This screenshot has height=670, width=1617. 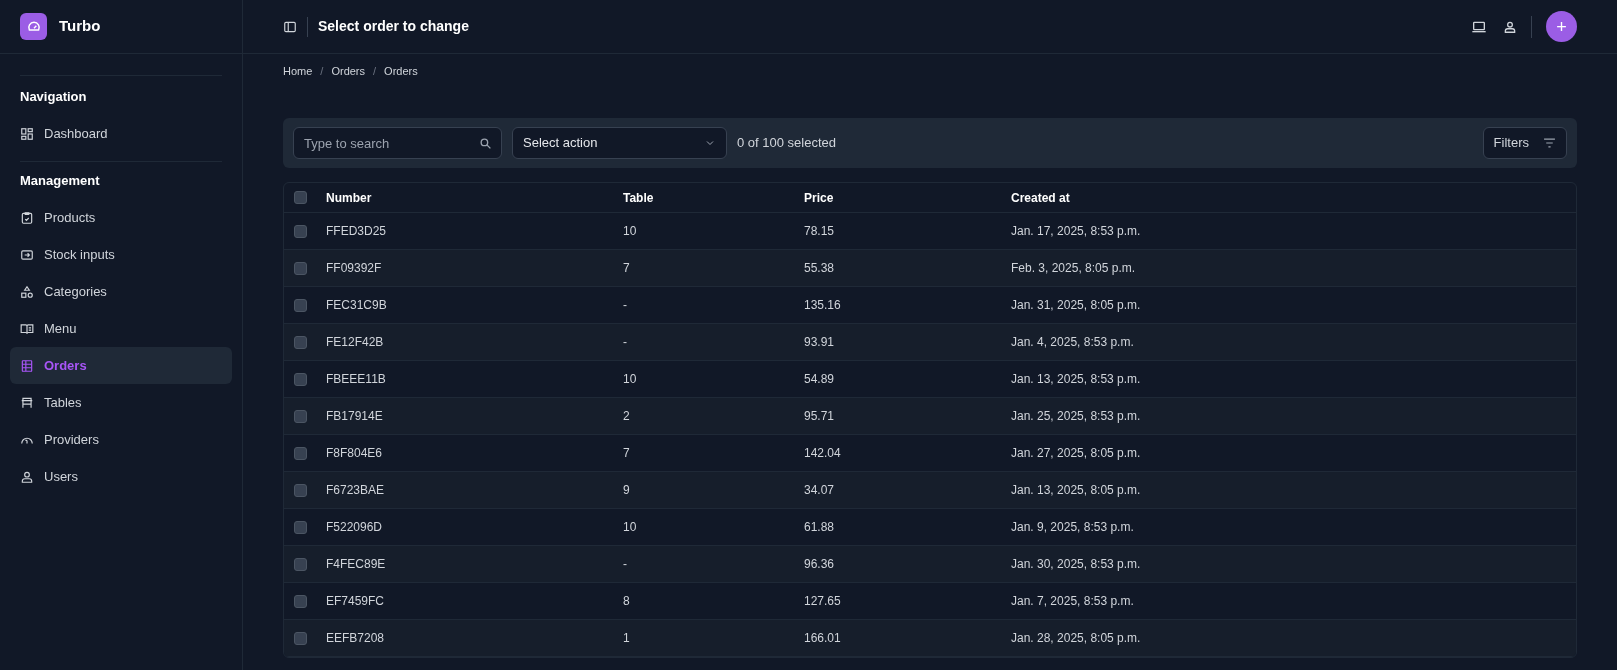 I want to click on table-cell-text: Jan. 4, 2025, 8:53 p.m., so click(x=1073, y=342).